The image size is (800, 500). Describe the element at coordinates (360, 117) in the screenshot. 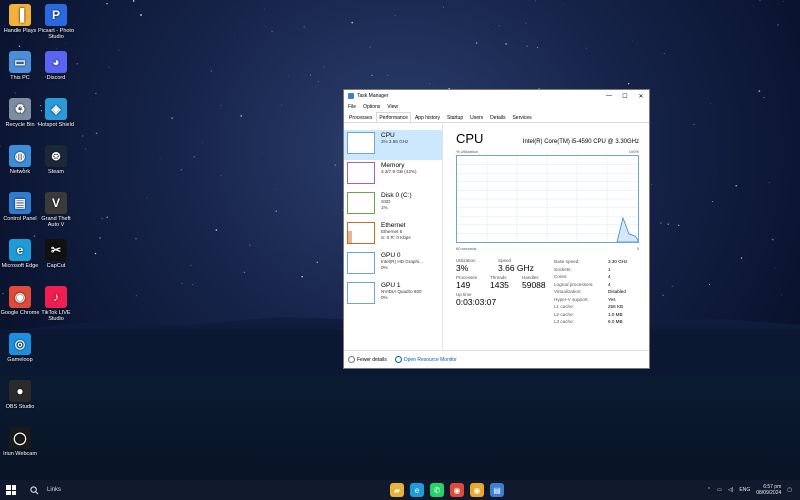

I see `tab-processes: Processes` at that location.